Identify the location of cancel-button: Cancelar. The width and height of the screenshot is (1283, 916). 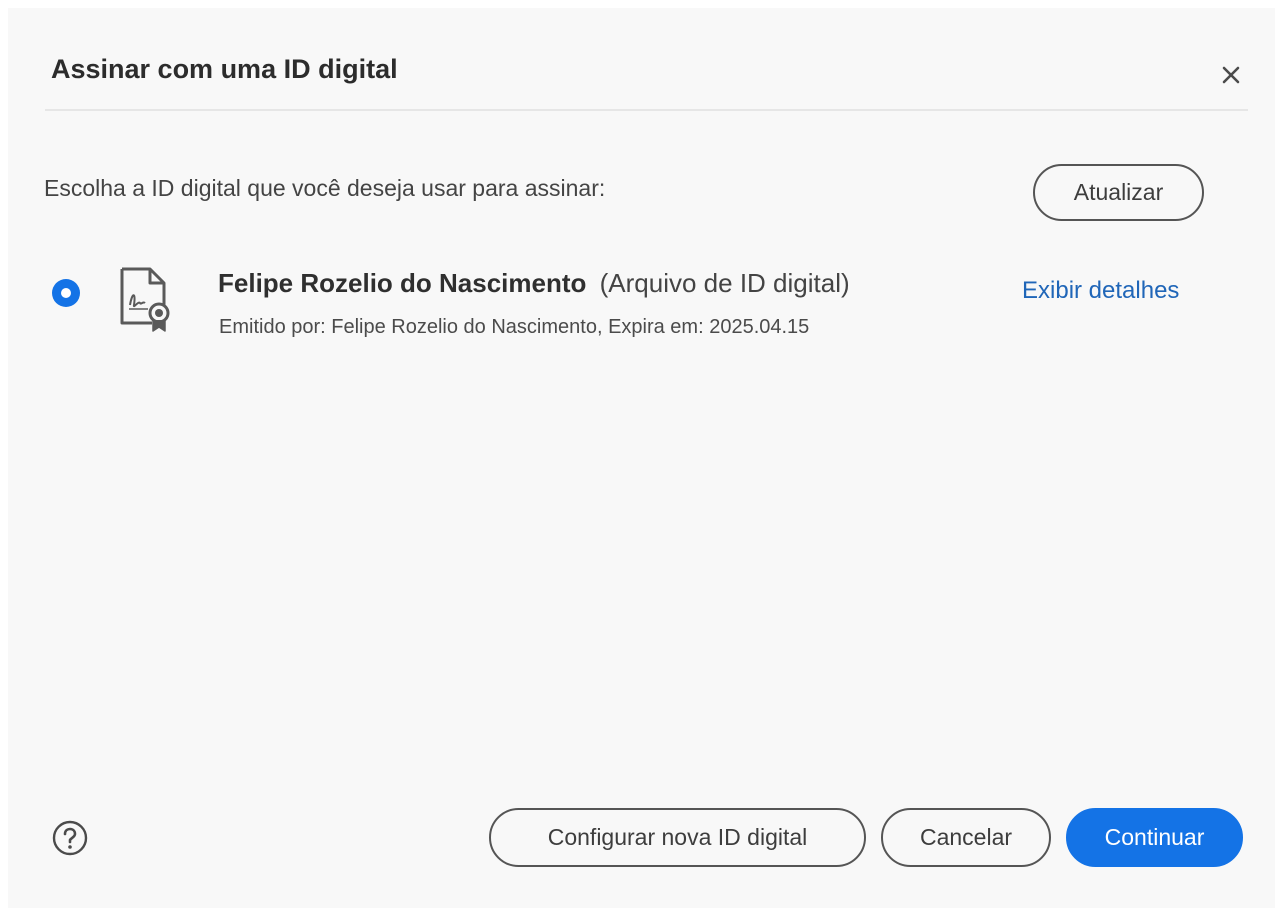
(966, 837).